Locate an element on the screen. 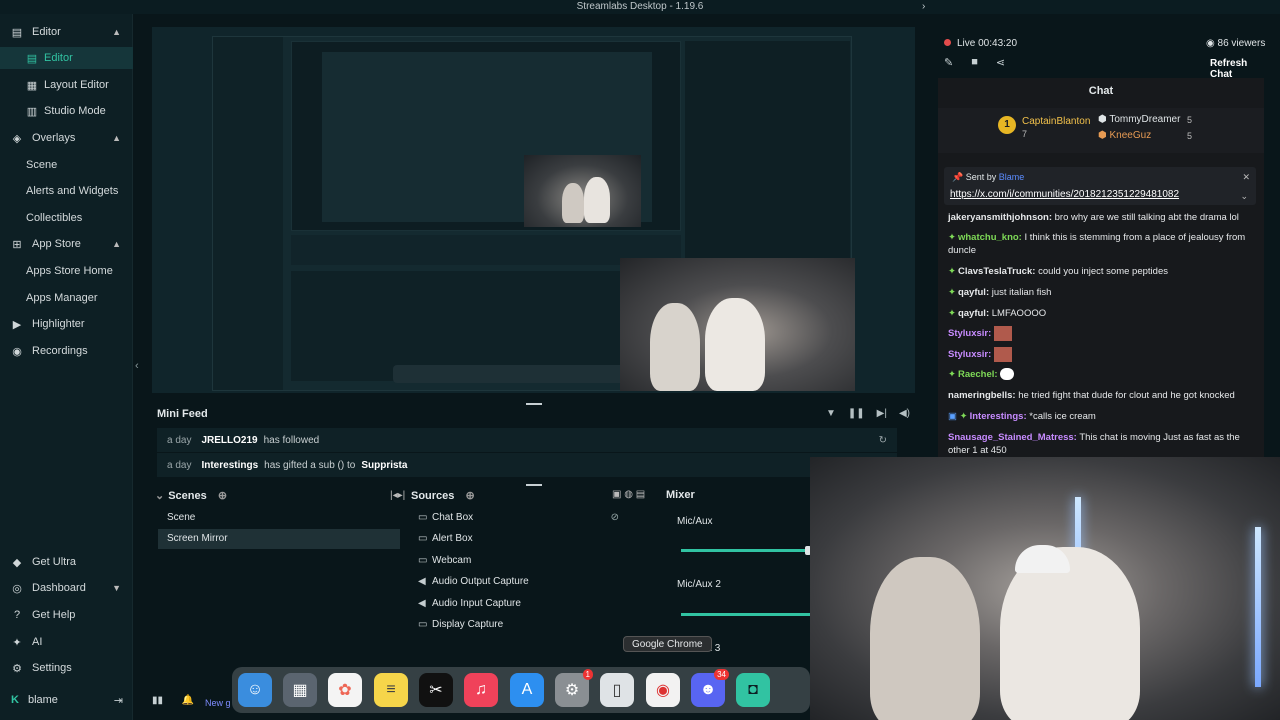 The image size is (1280, 720). new-goal-link: New g is located at coordinates (218, 703).